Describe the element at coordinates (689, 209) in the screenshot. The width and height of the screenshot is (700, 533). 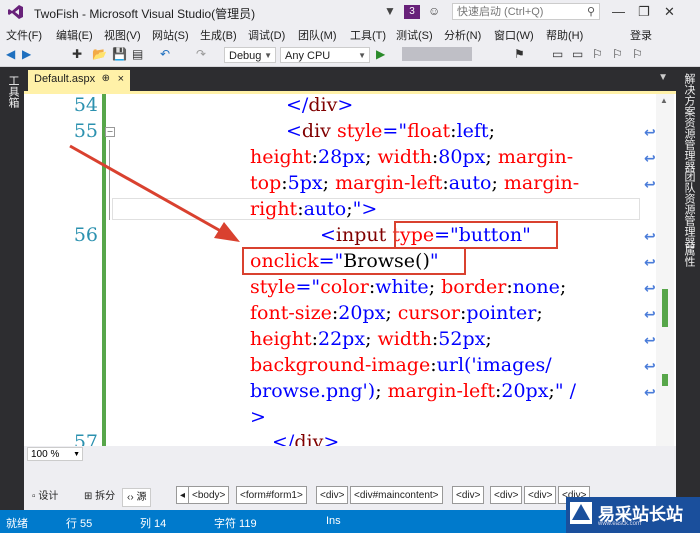
I see `team-explorer-tab: 团队资源管理器` at that location.